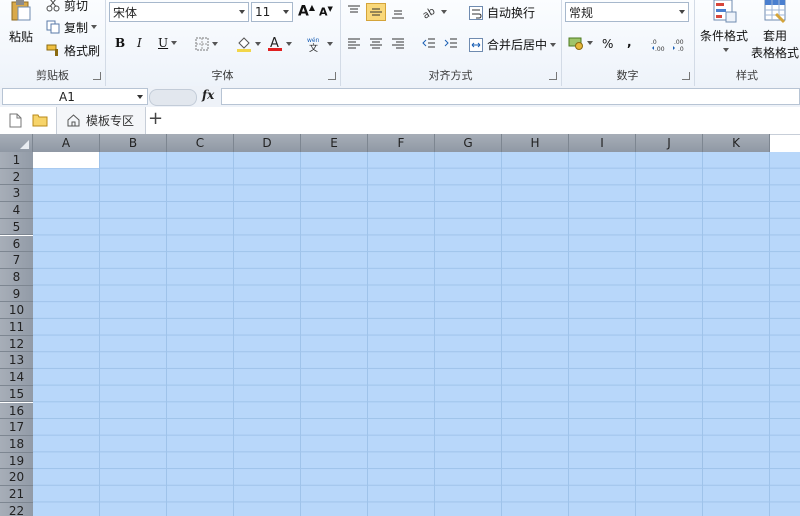 The image size is (800, 516). I want to click on row-header: 11, so click(16, 327).